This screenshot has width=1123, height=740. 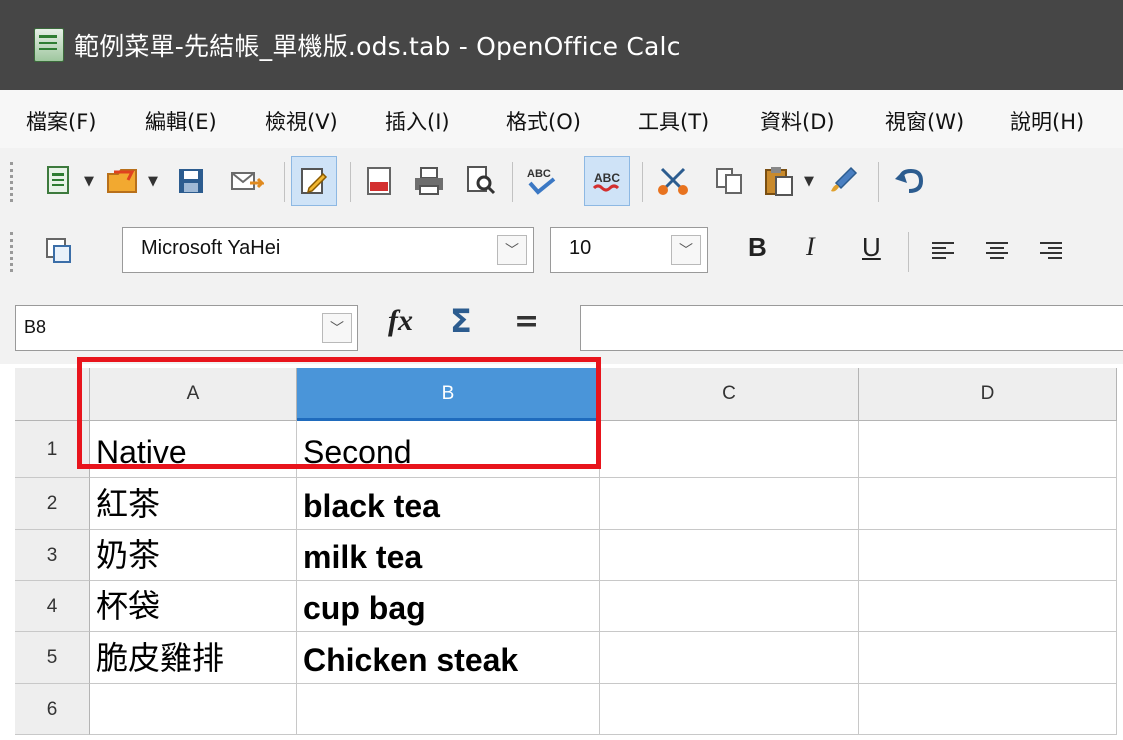 I want to click on menu-file: 檔案(F), so click(x=61, y=121).